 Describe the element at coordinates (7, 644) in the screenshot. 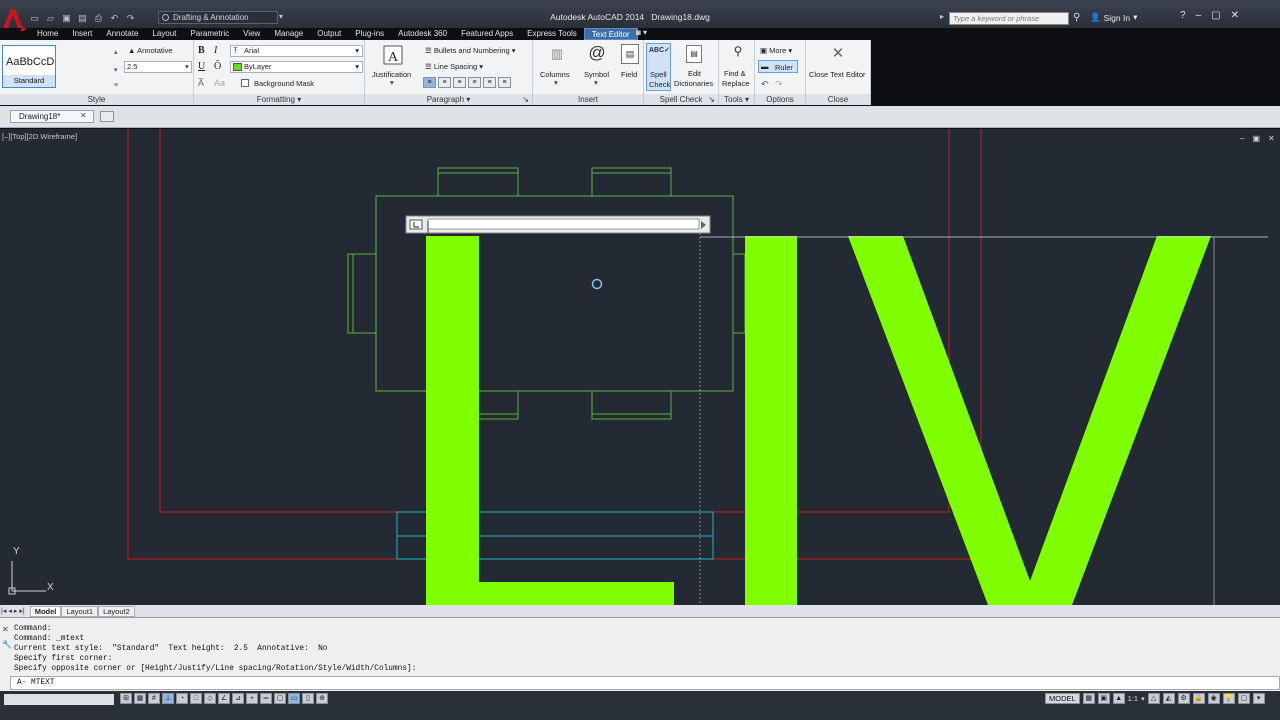

I see `wrench-icon: 🔧` at that location.